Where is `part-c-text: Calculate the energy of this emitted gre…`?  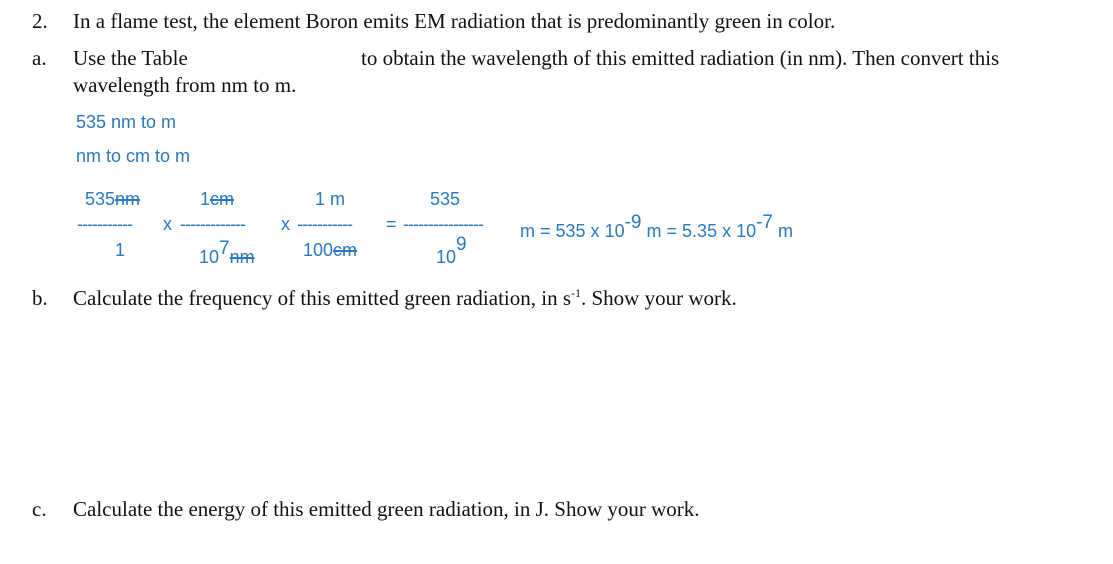 part-c-text: Calculate the energy of this emitted gre… is located at coordinates (386, 509).